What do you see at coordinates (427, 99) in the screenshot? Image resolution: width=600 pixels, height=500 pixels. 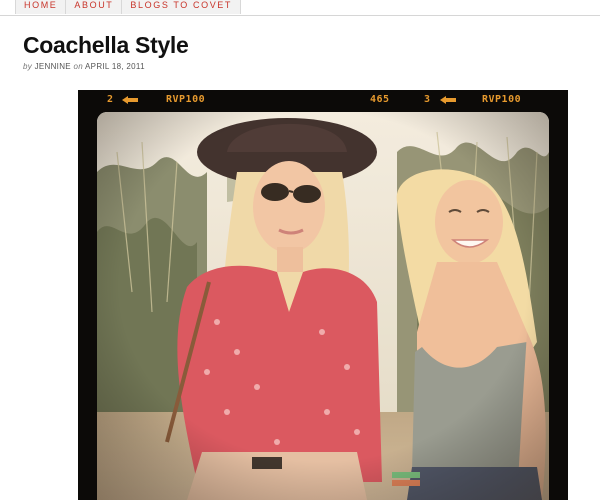 I see `film-frame-number-right: 3` at bounding box center [427, 99].